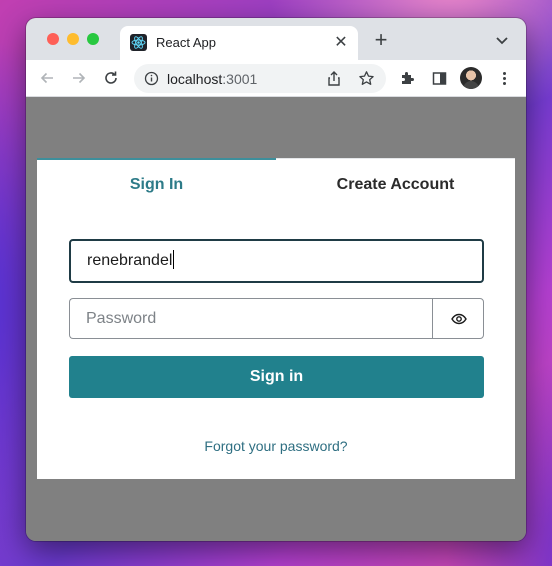 The height and width of the screenshot is (566, 552). Describe the element at coordinates (156, 184) in the screenshot. I see `tab-sign-in: Sign In` at that location.